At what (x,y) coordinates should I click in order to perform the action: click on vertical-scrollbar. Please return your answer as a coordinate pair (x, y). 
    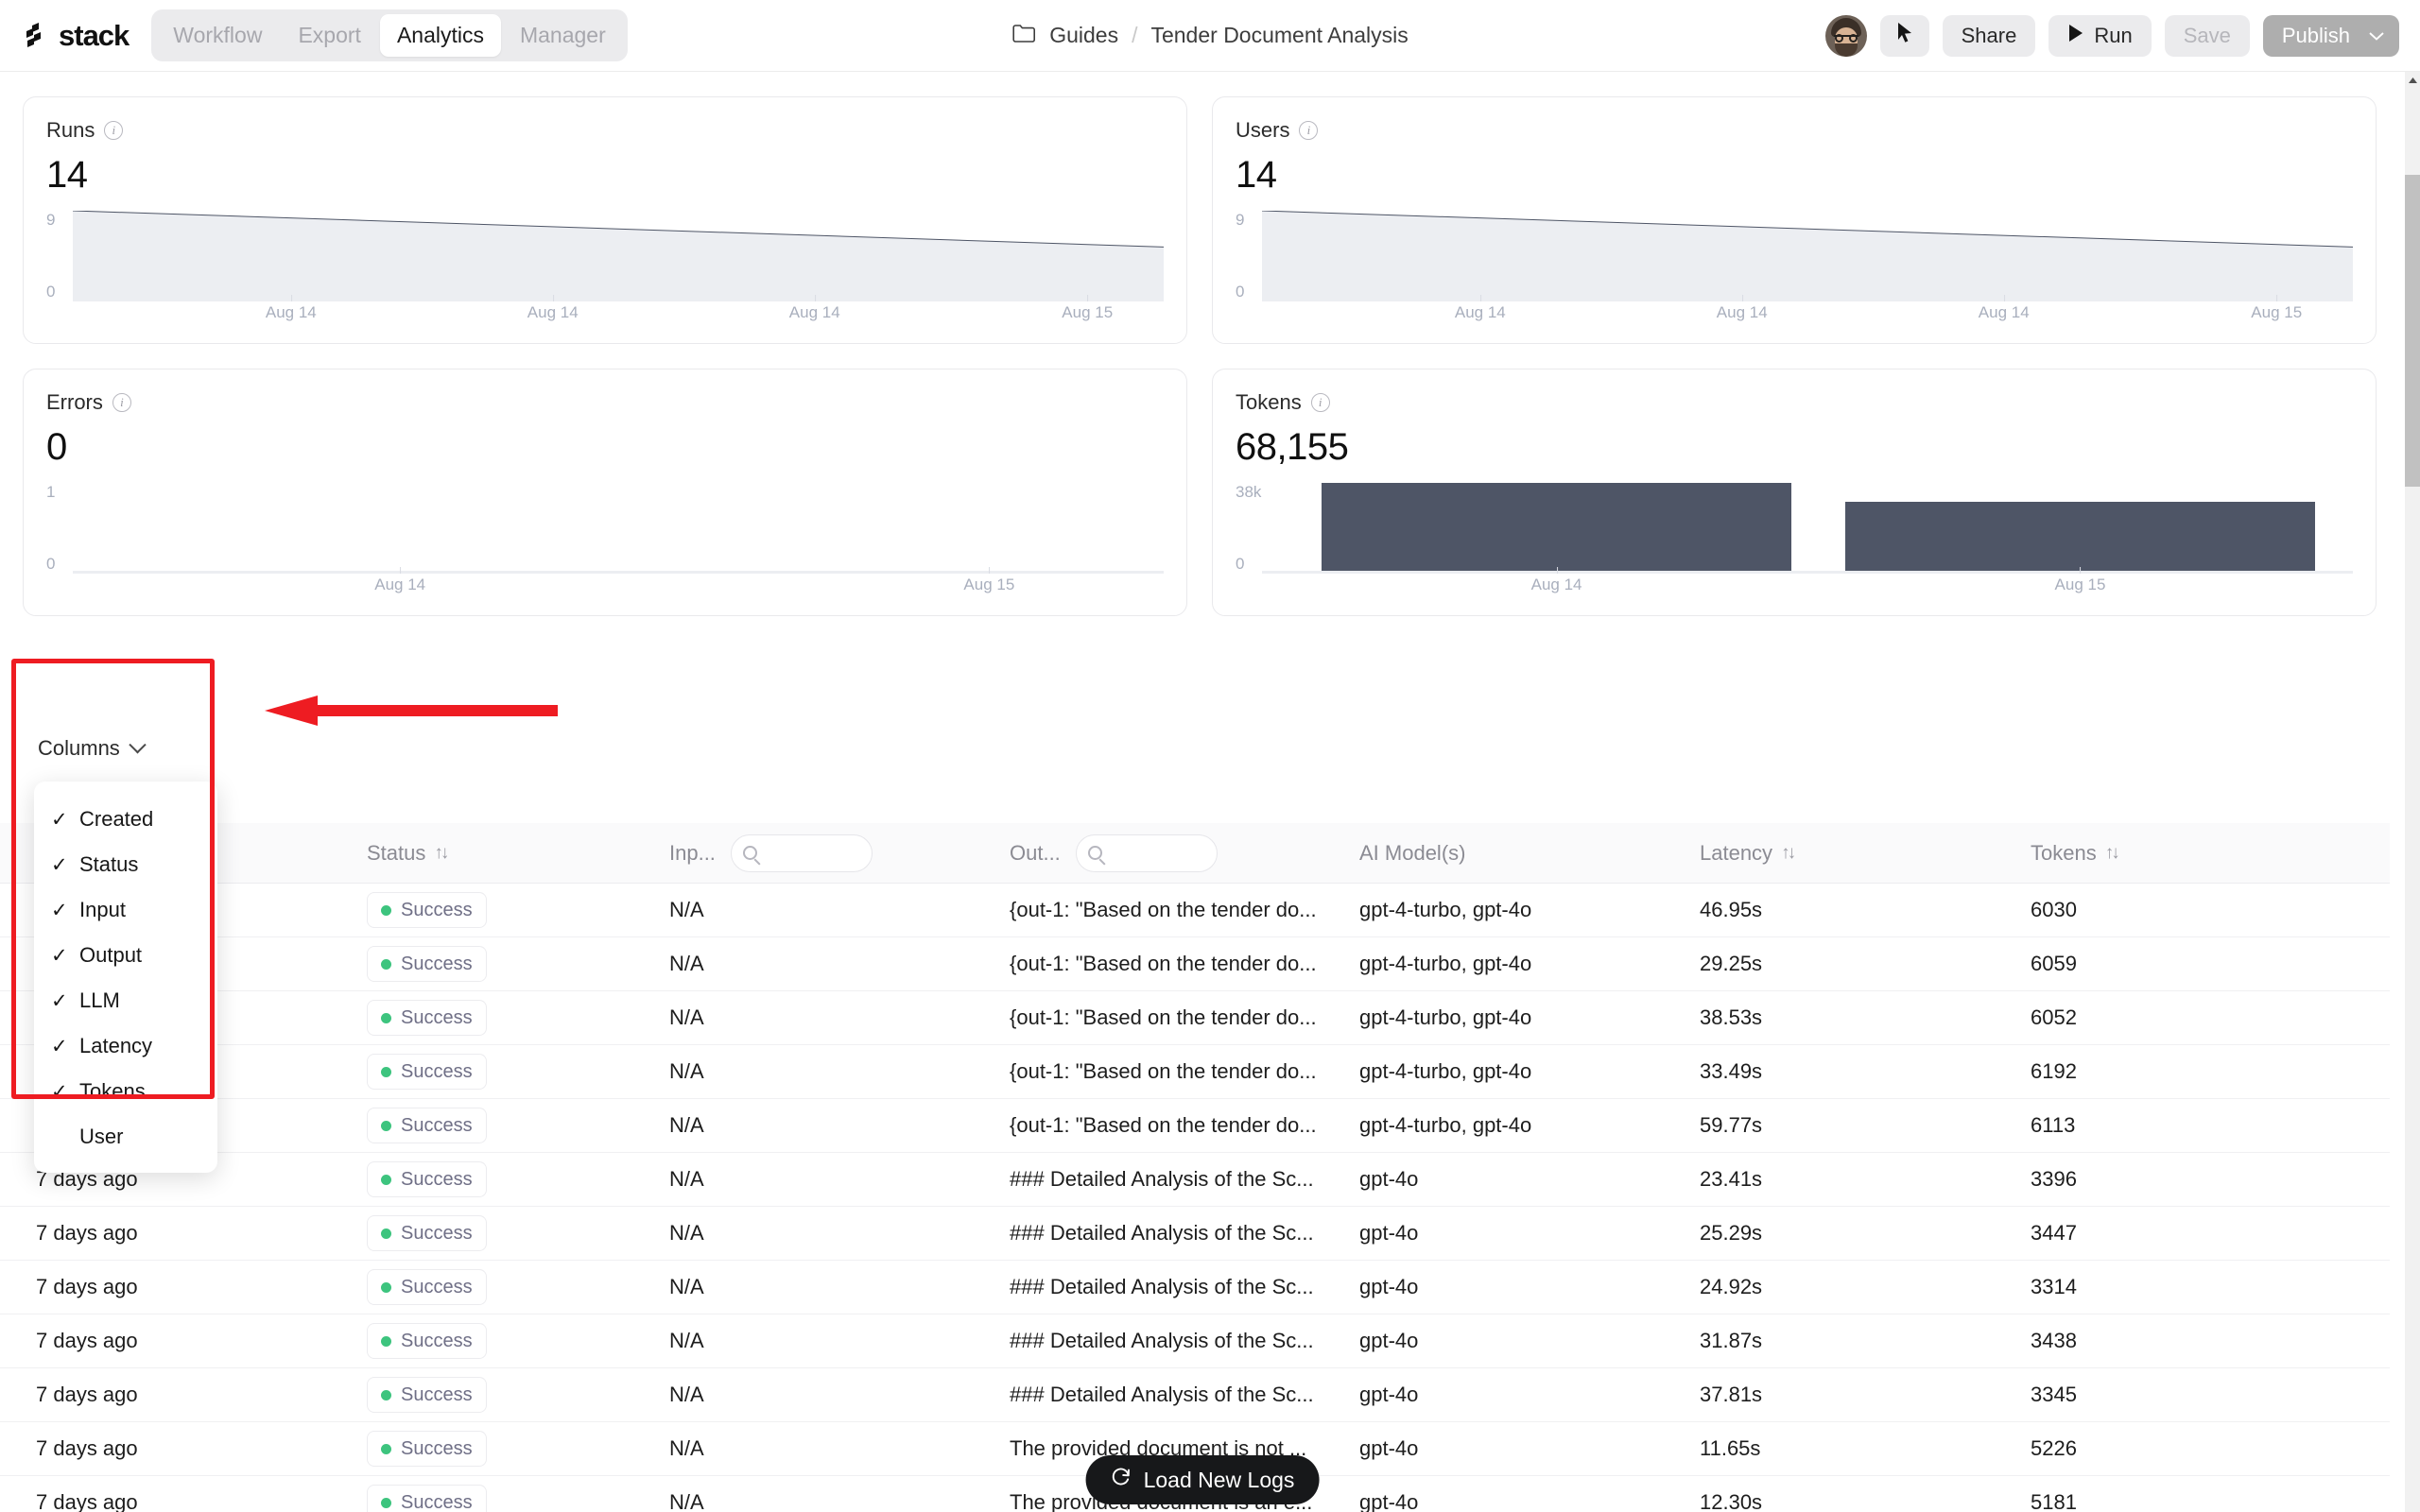
    Looking at the image, I should click on (2412, 792).